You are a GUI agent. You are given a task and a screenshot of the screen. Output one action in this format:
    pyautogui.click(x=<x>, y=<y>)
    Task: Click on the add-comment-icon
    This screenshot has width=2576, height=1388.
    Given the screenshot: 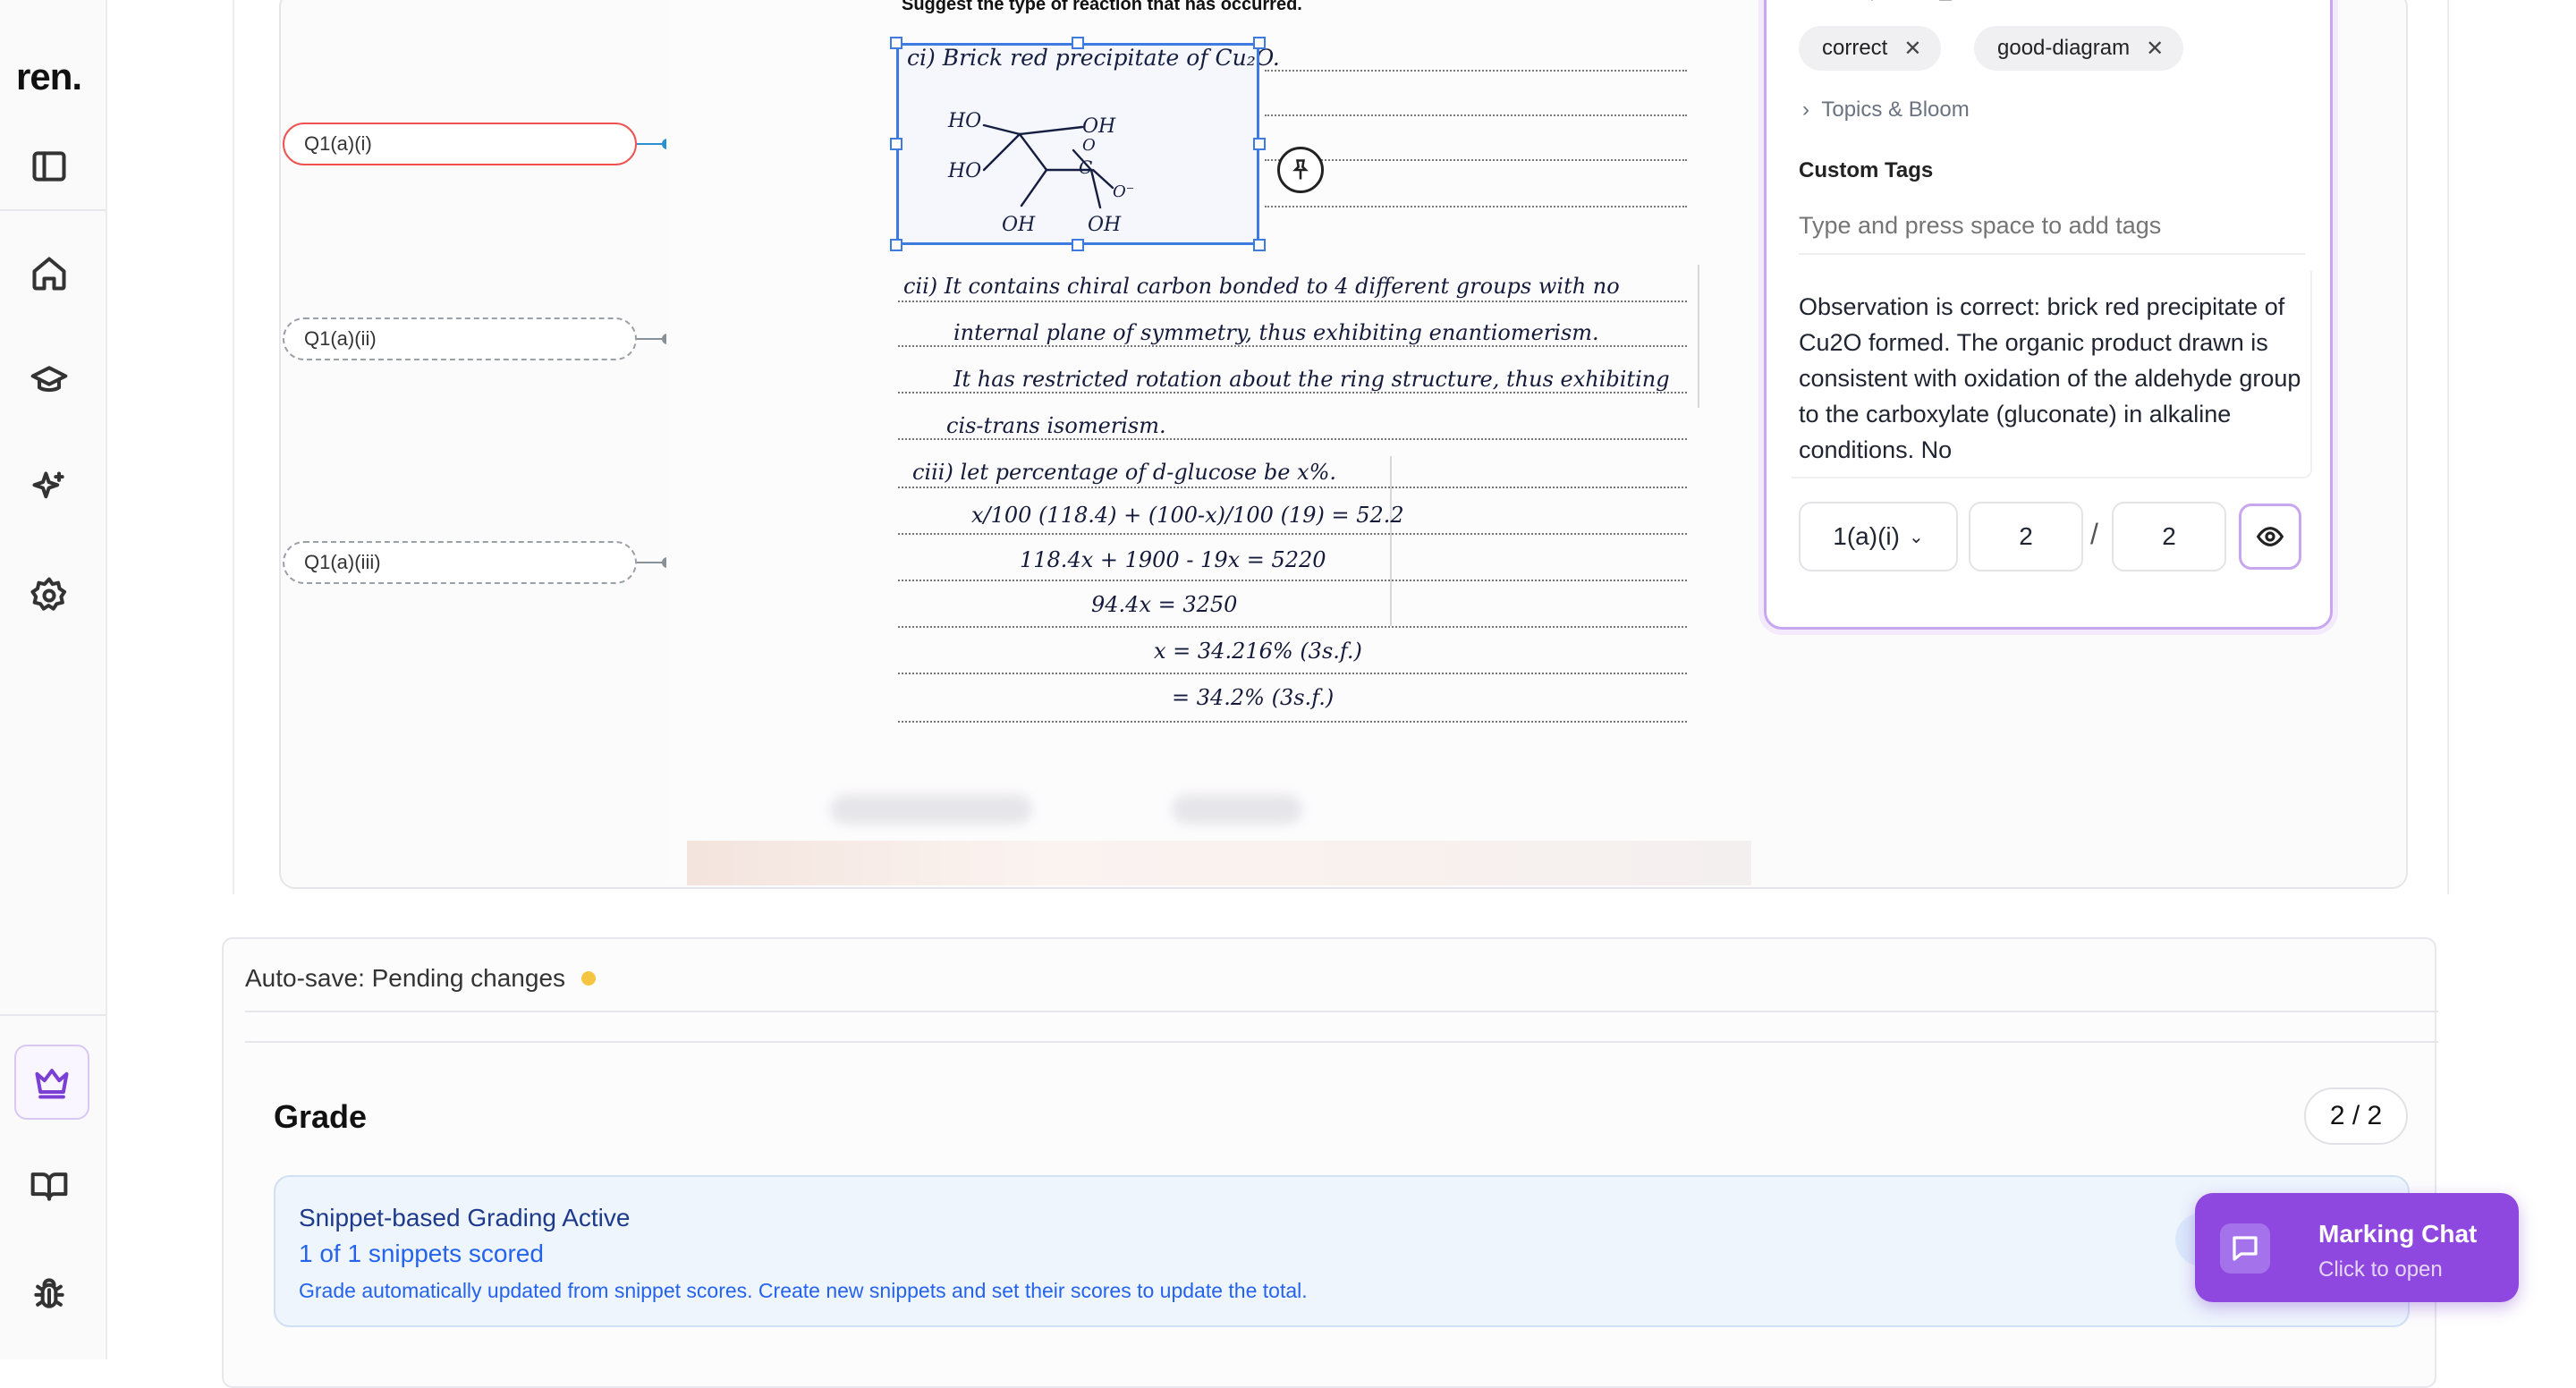 What is the action you would take?
    pyautogui.click(x=1881, y=3)
    